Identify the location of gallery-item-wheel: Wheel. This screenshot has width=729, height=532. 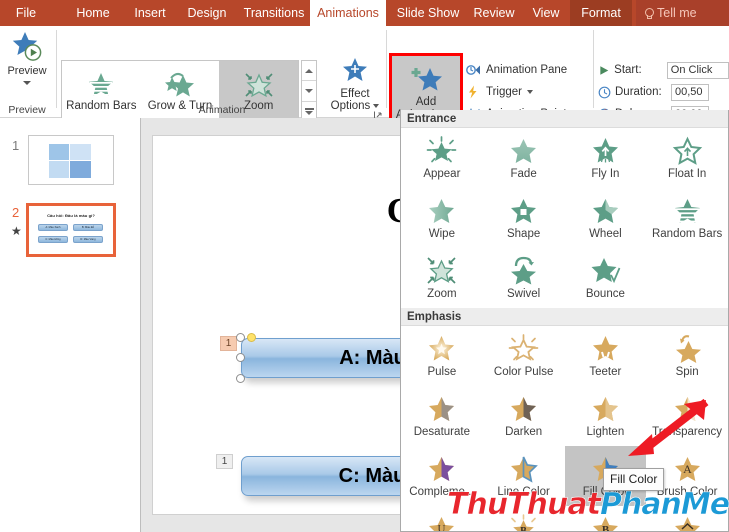
(606, 218).